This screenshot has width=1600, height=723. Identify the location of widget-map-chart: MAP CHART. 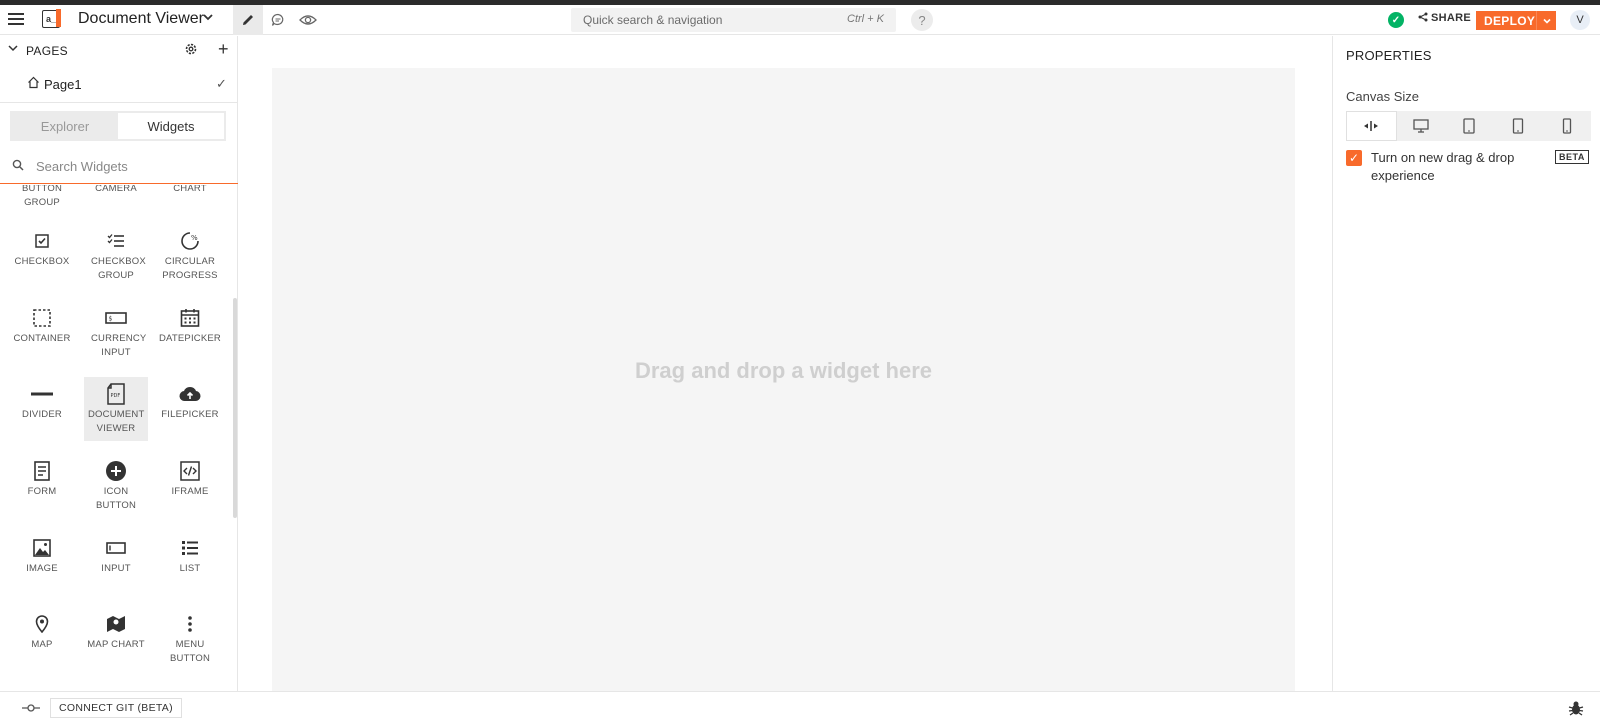
(116, 632).